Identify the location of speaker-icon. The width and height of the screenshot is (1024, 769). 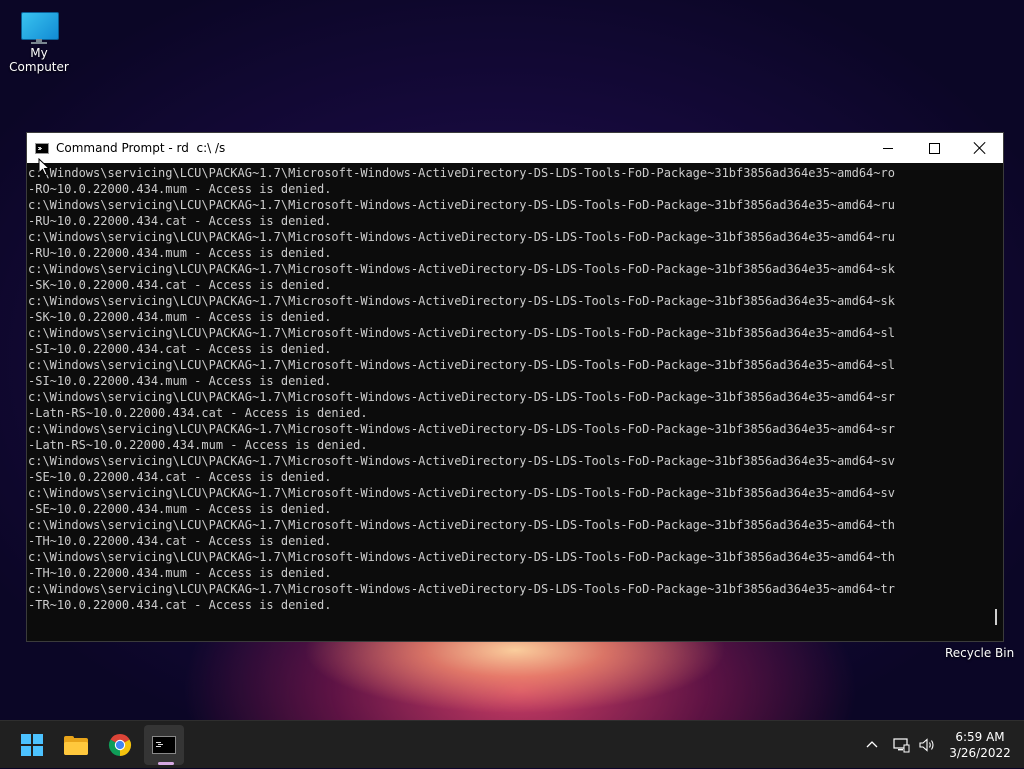
(927, 745).